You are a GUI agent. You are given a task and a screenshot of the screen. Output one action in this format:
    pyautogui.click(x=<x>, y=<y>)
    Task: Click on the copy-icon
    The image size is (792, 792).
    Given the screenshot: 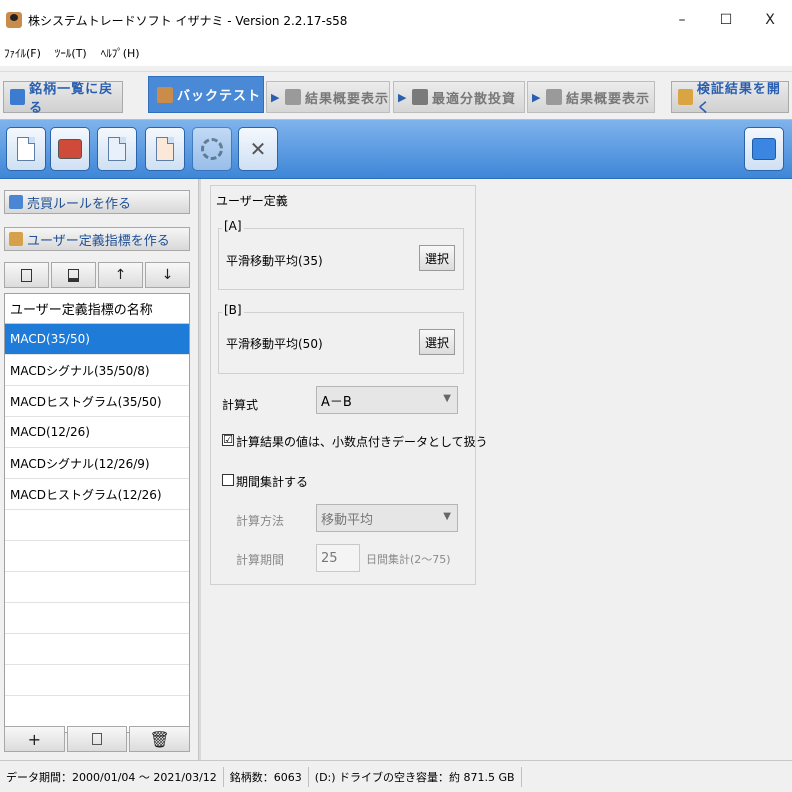 What is the action you would take?
    pyautogui.click(x=97, y=739)
    